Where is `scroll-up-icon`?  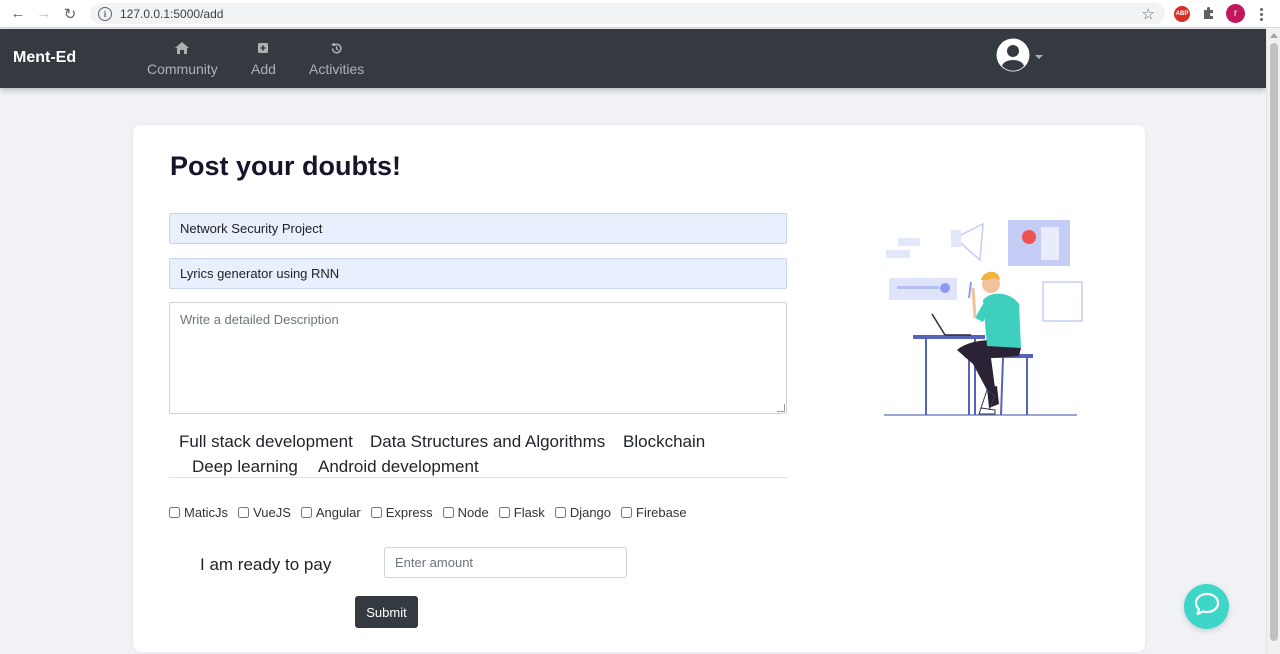 scroll-up-icon is located at coordinates (1274, 35).